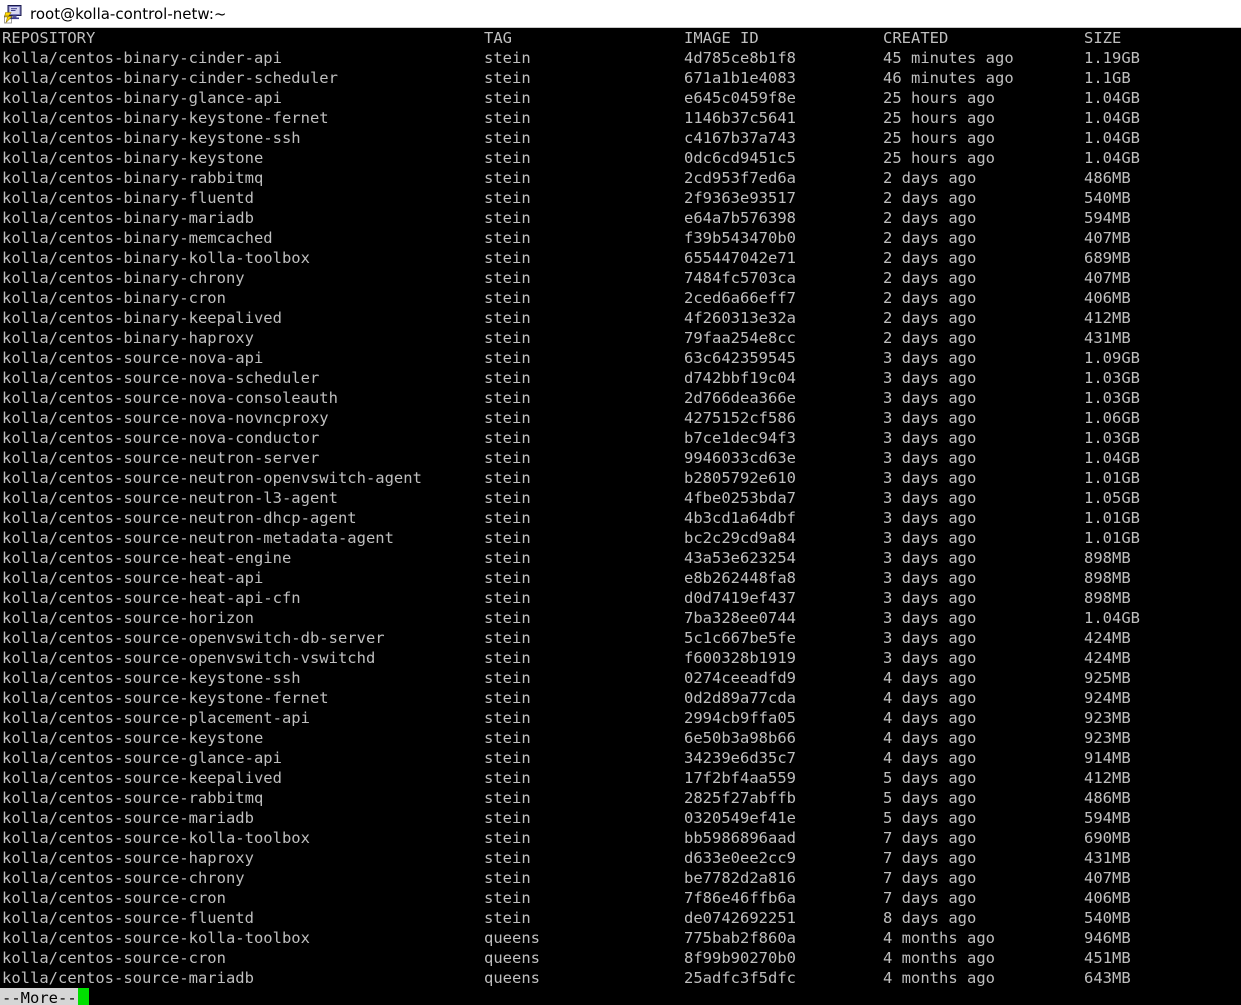 The image size is (1241, 1005). What do you see at coordinates (740, 918) in the screenshot?
I see `cell-image-id: de0742692251` at bounding box center [740, 918].